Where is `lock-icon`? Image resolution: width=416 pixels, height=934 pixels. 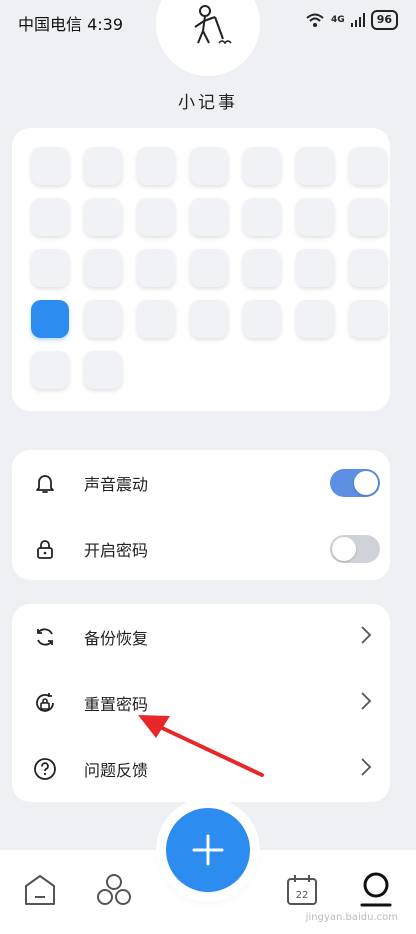 lock-icon is located at coordinates (45, 549).